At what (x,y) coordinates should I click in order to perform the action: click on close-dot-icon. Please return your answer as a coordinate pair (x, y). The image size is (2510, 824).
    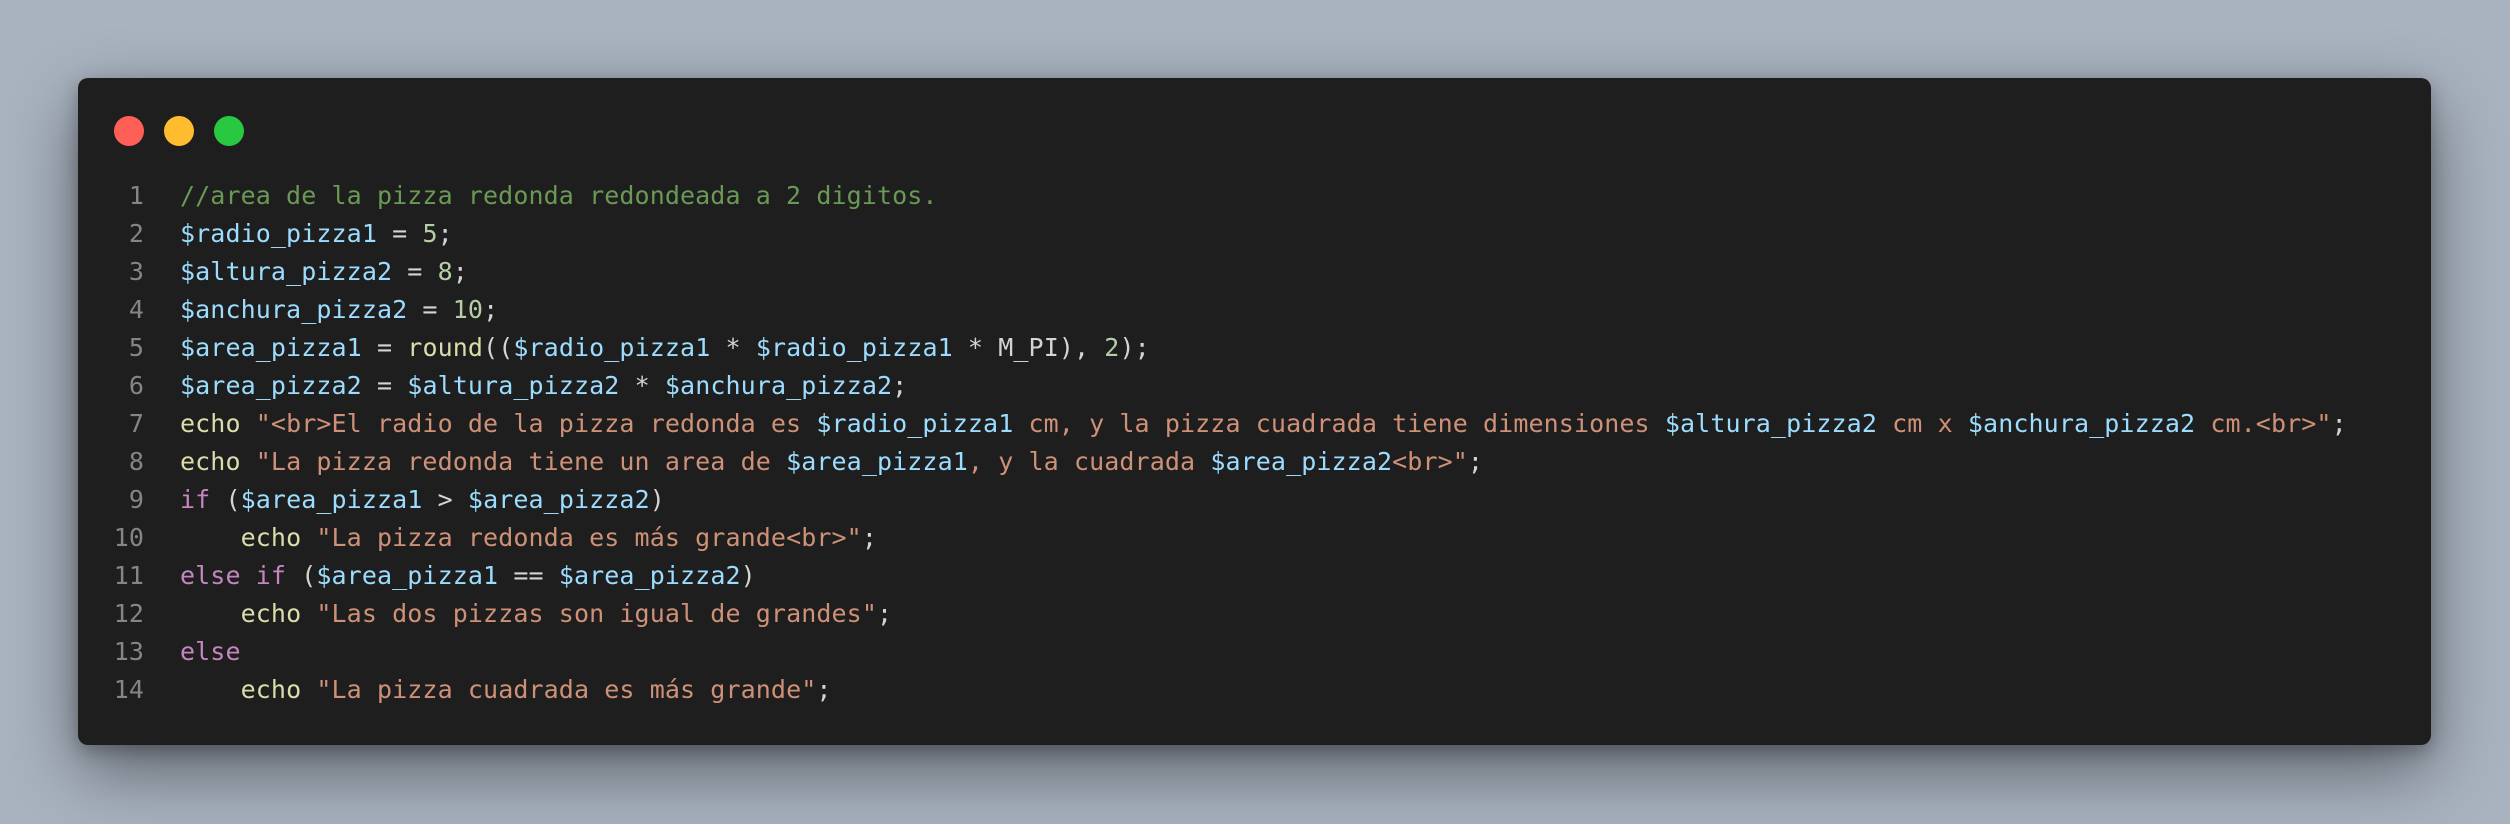
    Looking at the image, I should click on (129, 131).